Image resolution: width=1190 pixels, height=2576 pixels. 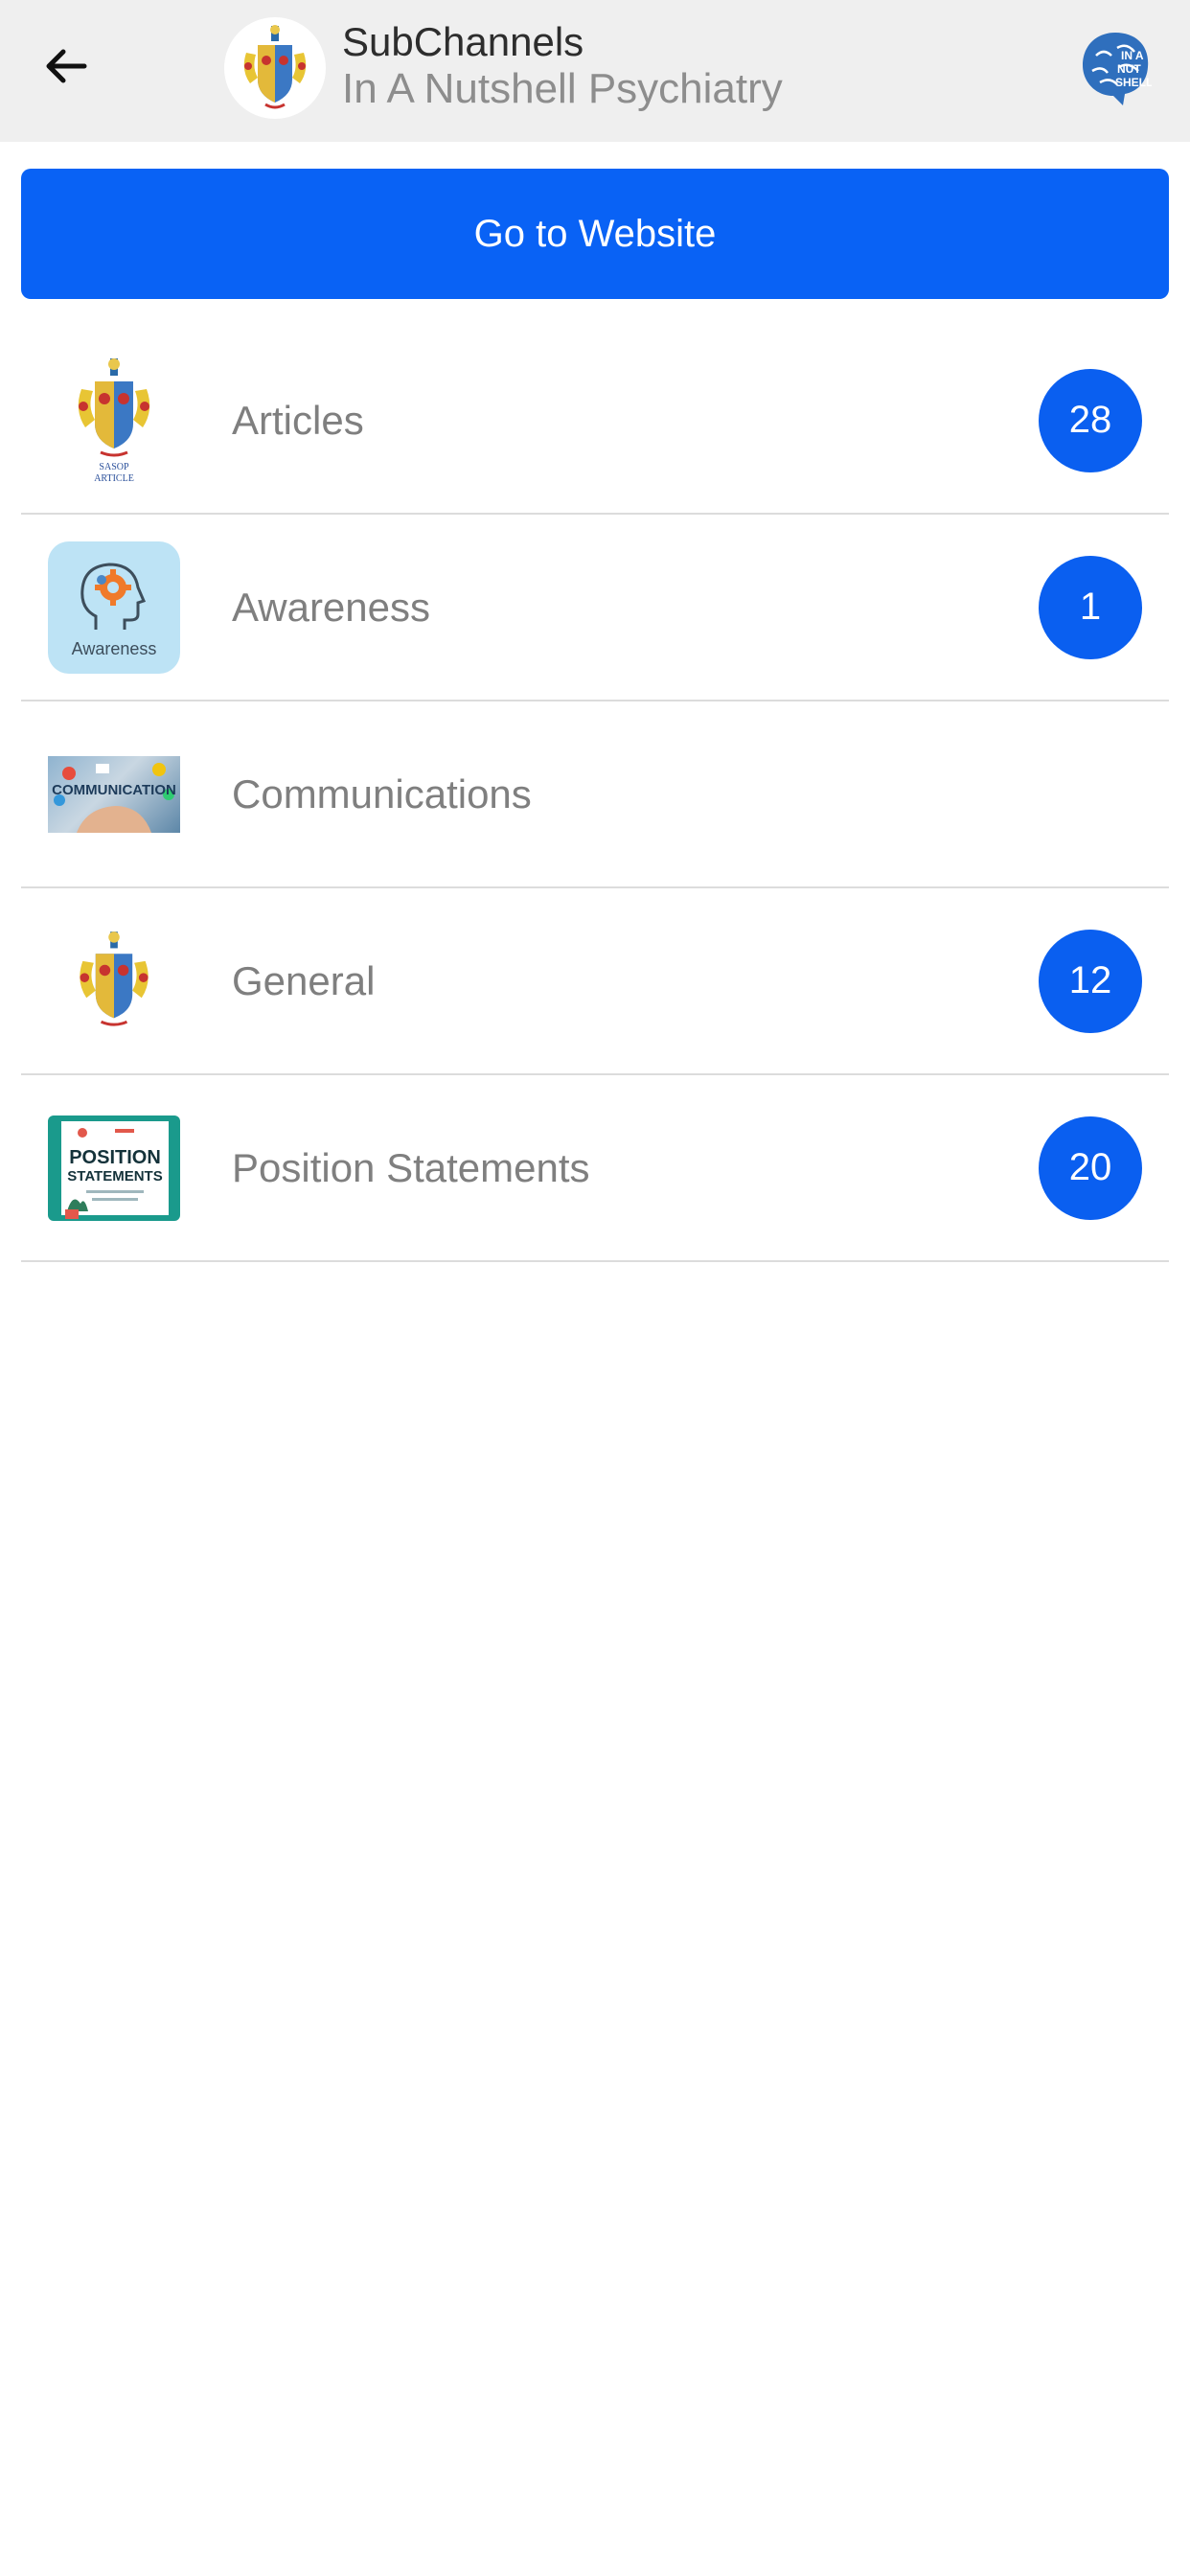 What do you see at coordinates (562, 88) in the screenshot?
I see `channel-name: In A Nutshell Psychiatry` at bounding box center [562, 88].